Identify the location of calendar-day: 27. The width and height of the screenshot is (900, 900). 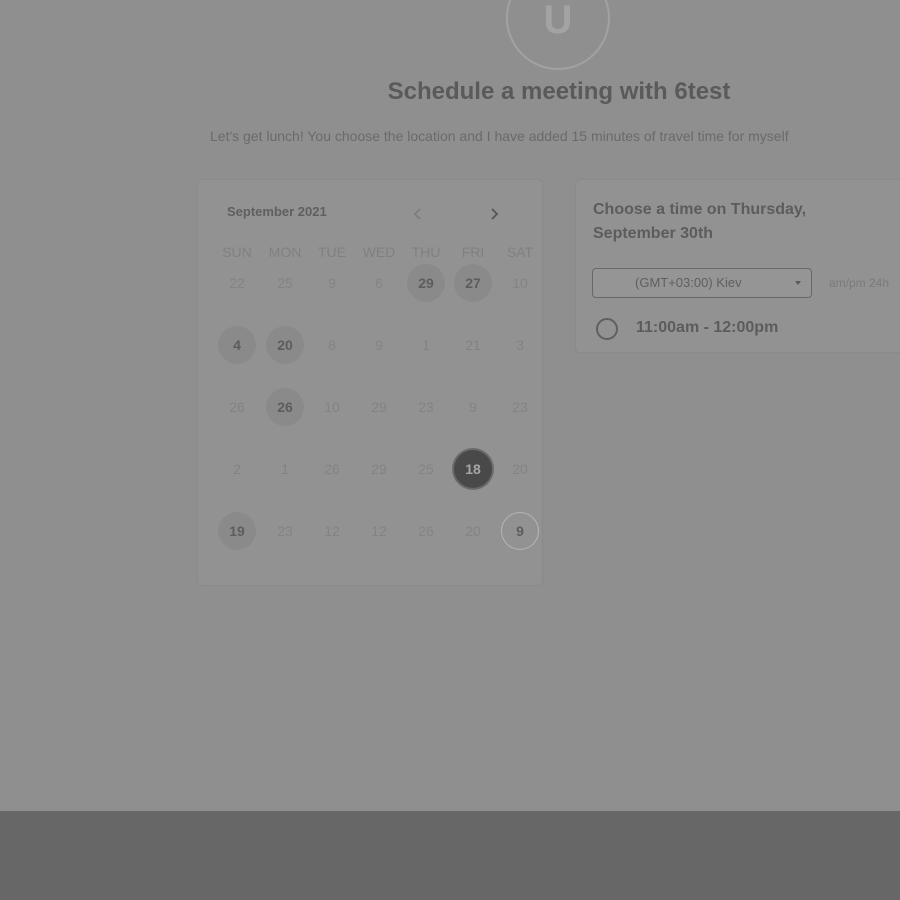
(473, 283).